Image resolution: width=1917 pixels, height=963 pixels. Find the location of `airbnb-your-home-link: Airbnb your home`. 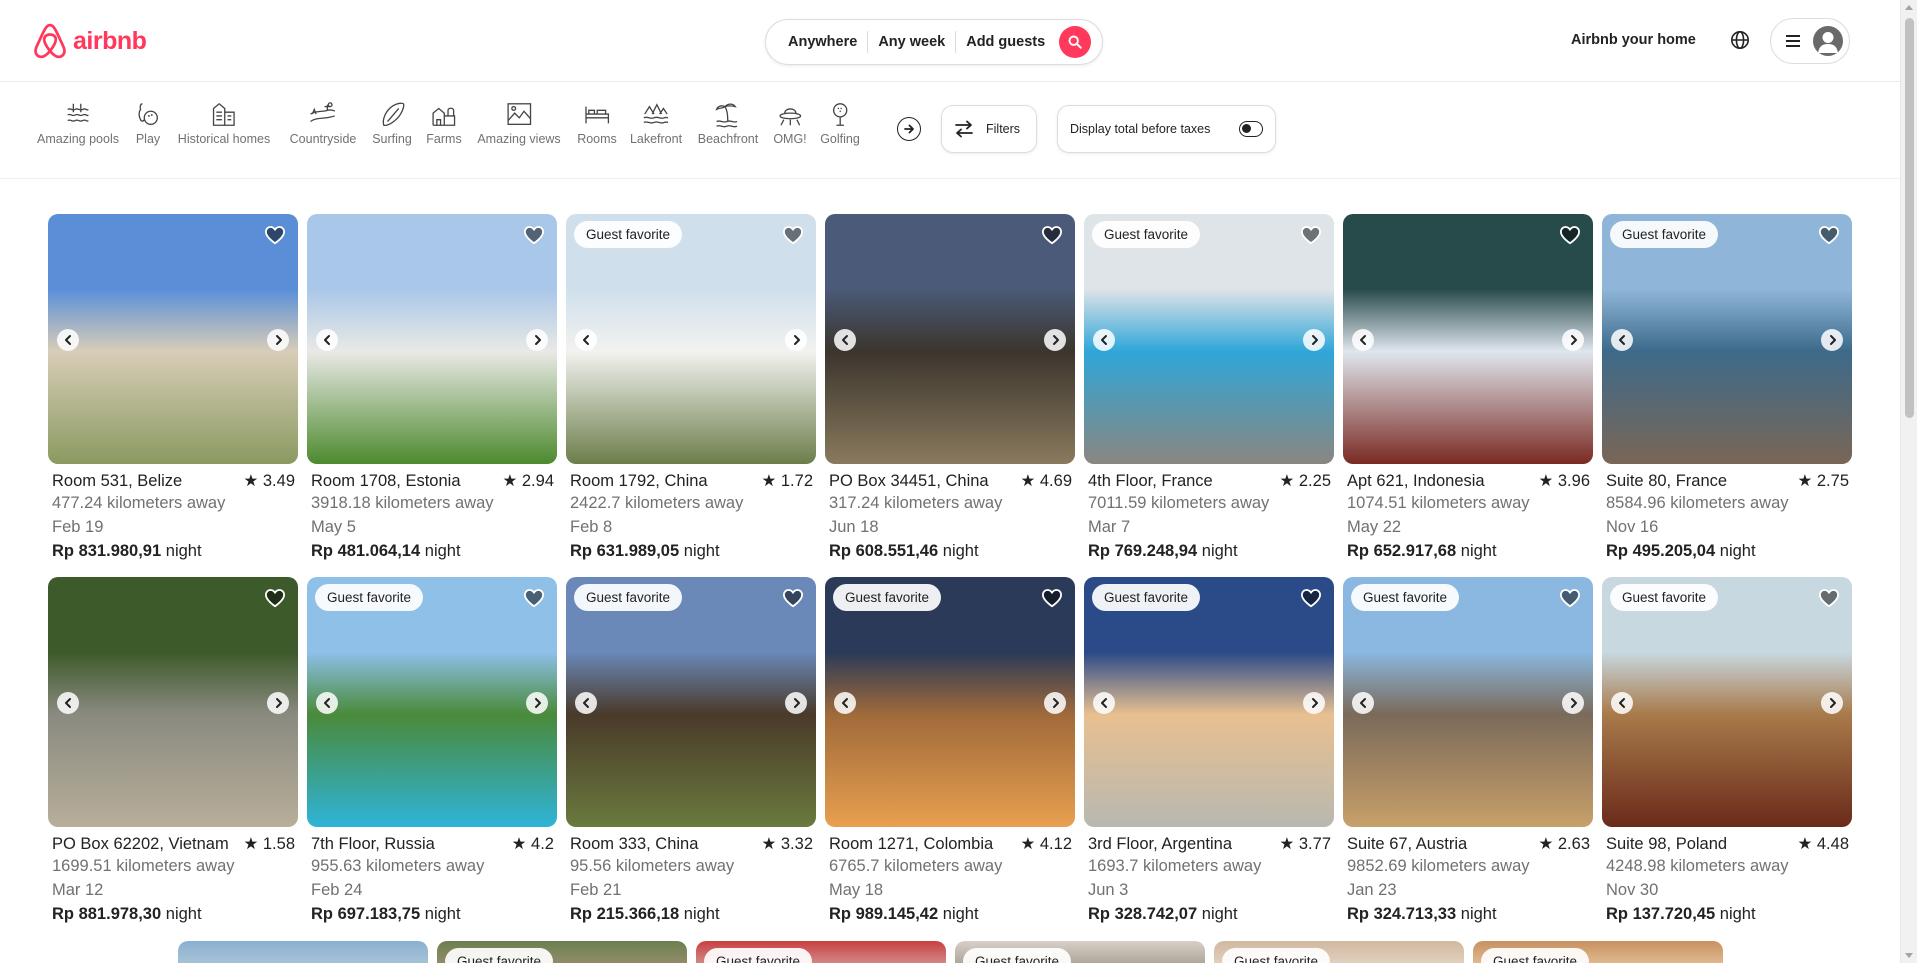

airbnb-your-home-link: Airbnb your home is located at coordinates (1633, 40).